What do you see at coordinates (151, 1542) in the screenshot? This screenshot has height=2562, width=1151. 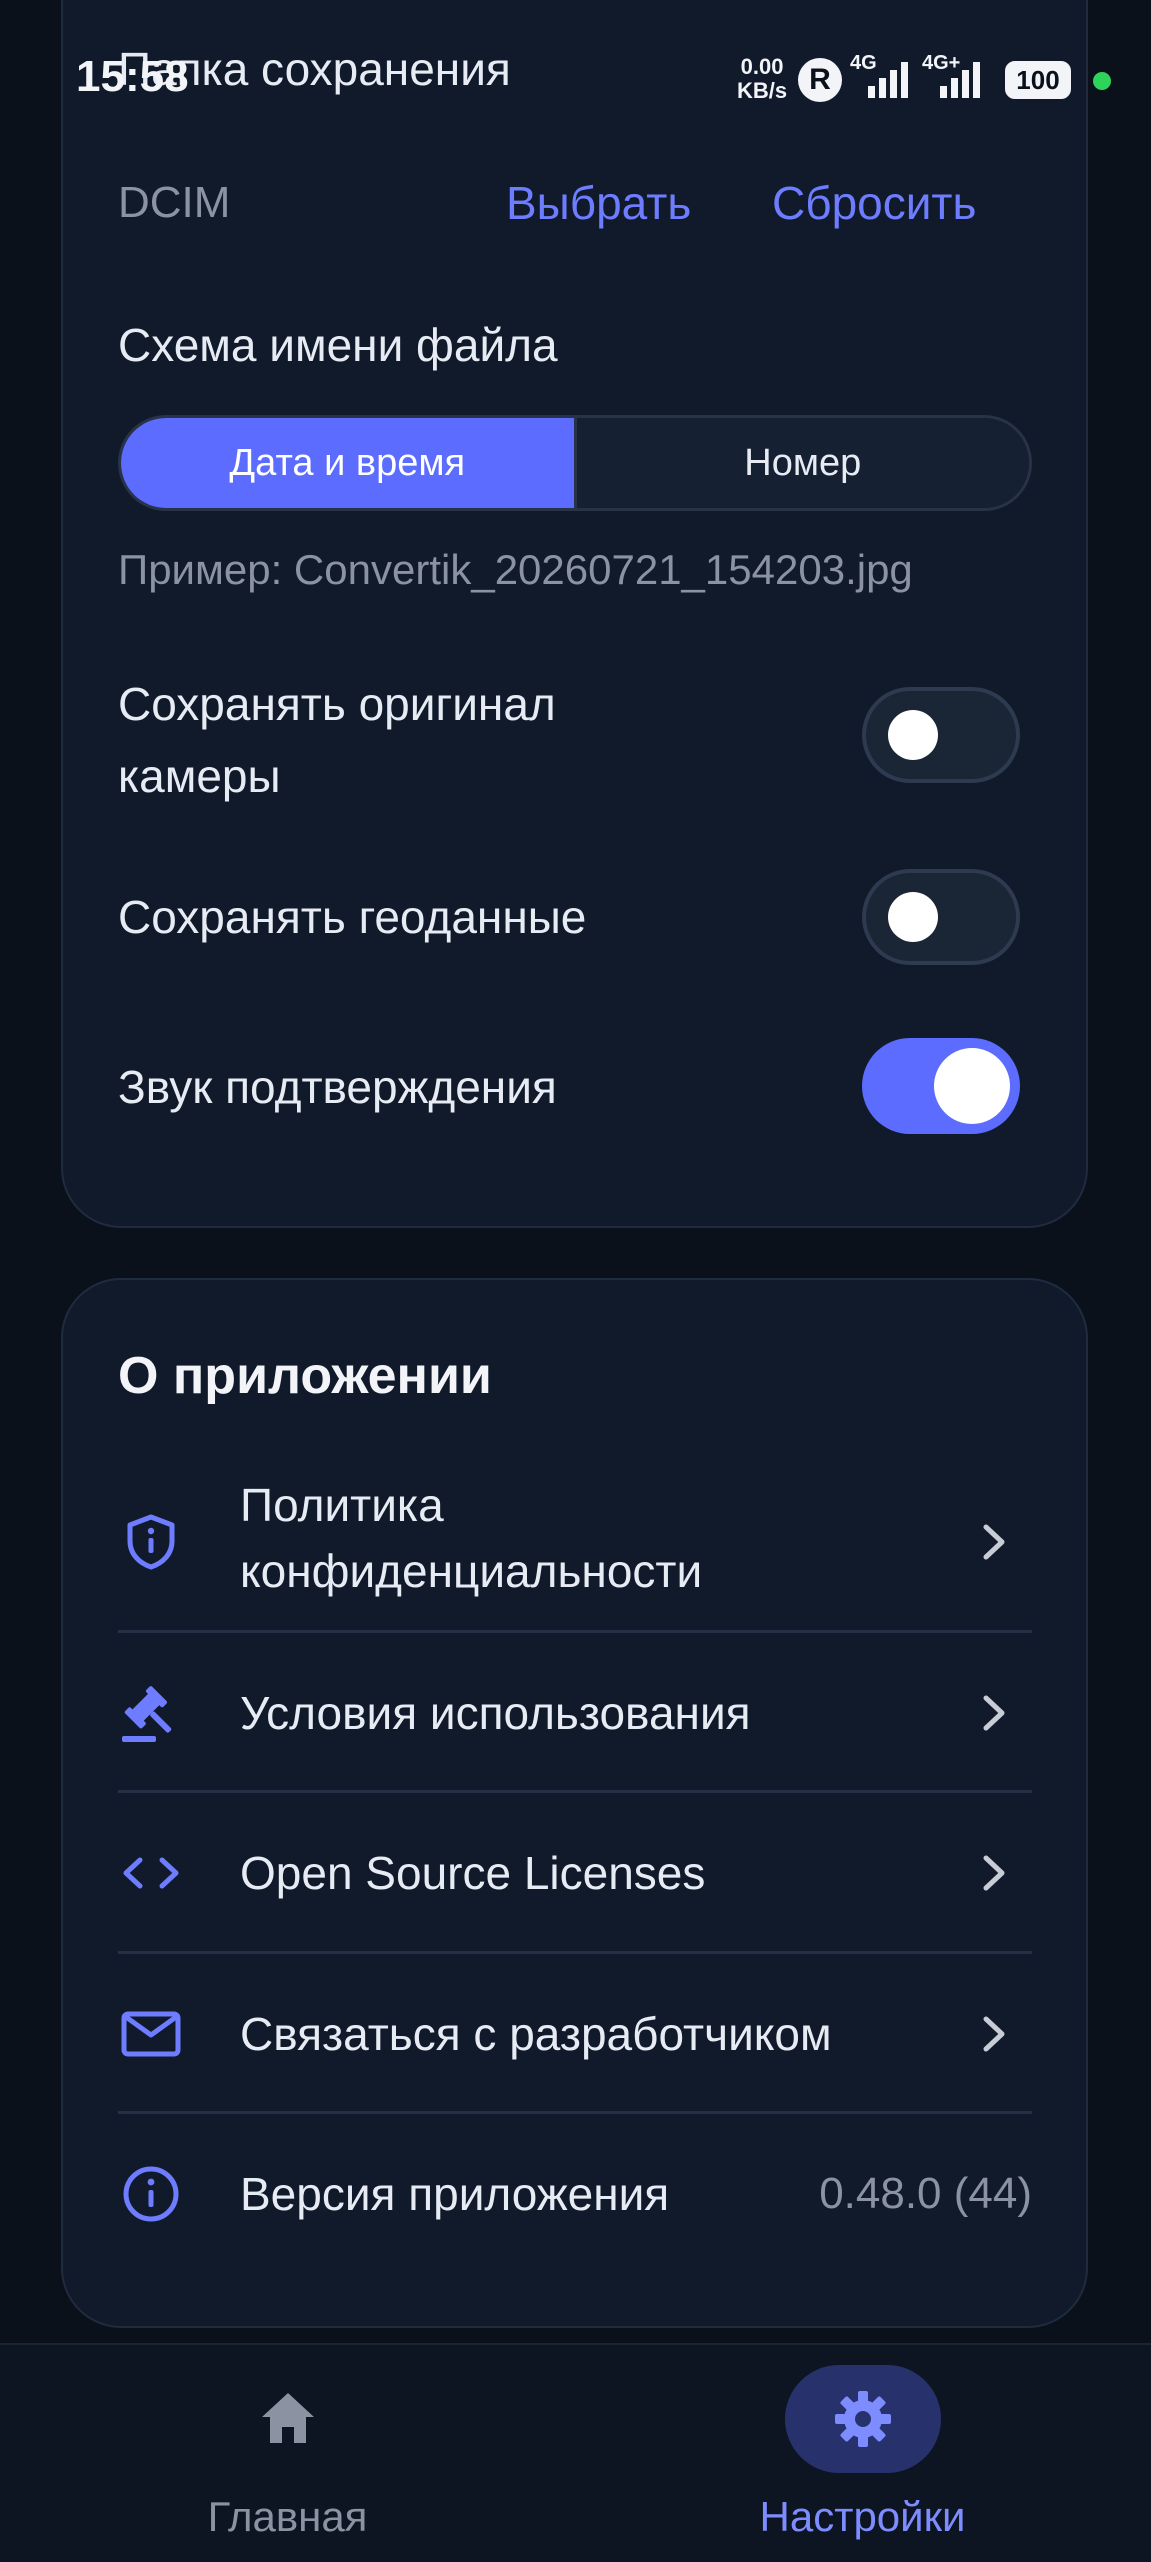 I see `shield-icon` at bounding box center [151, 1542].